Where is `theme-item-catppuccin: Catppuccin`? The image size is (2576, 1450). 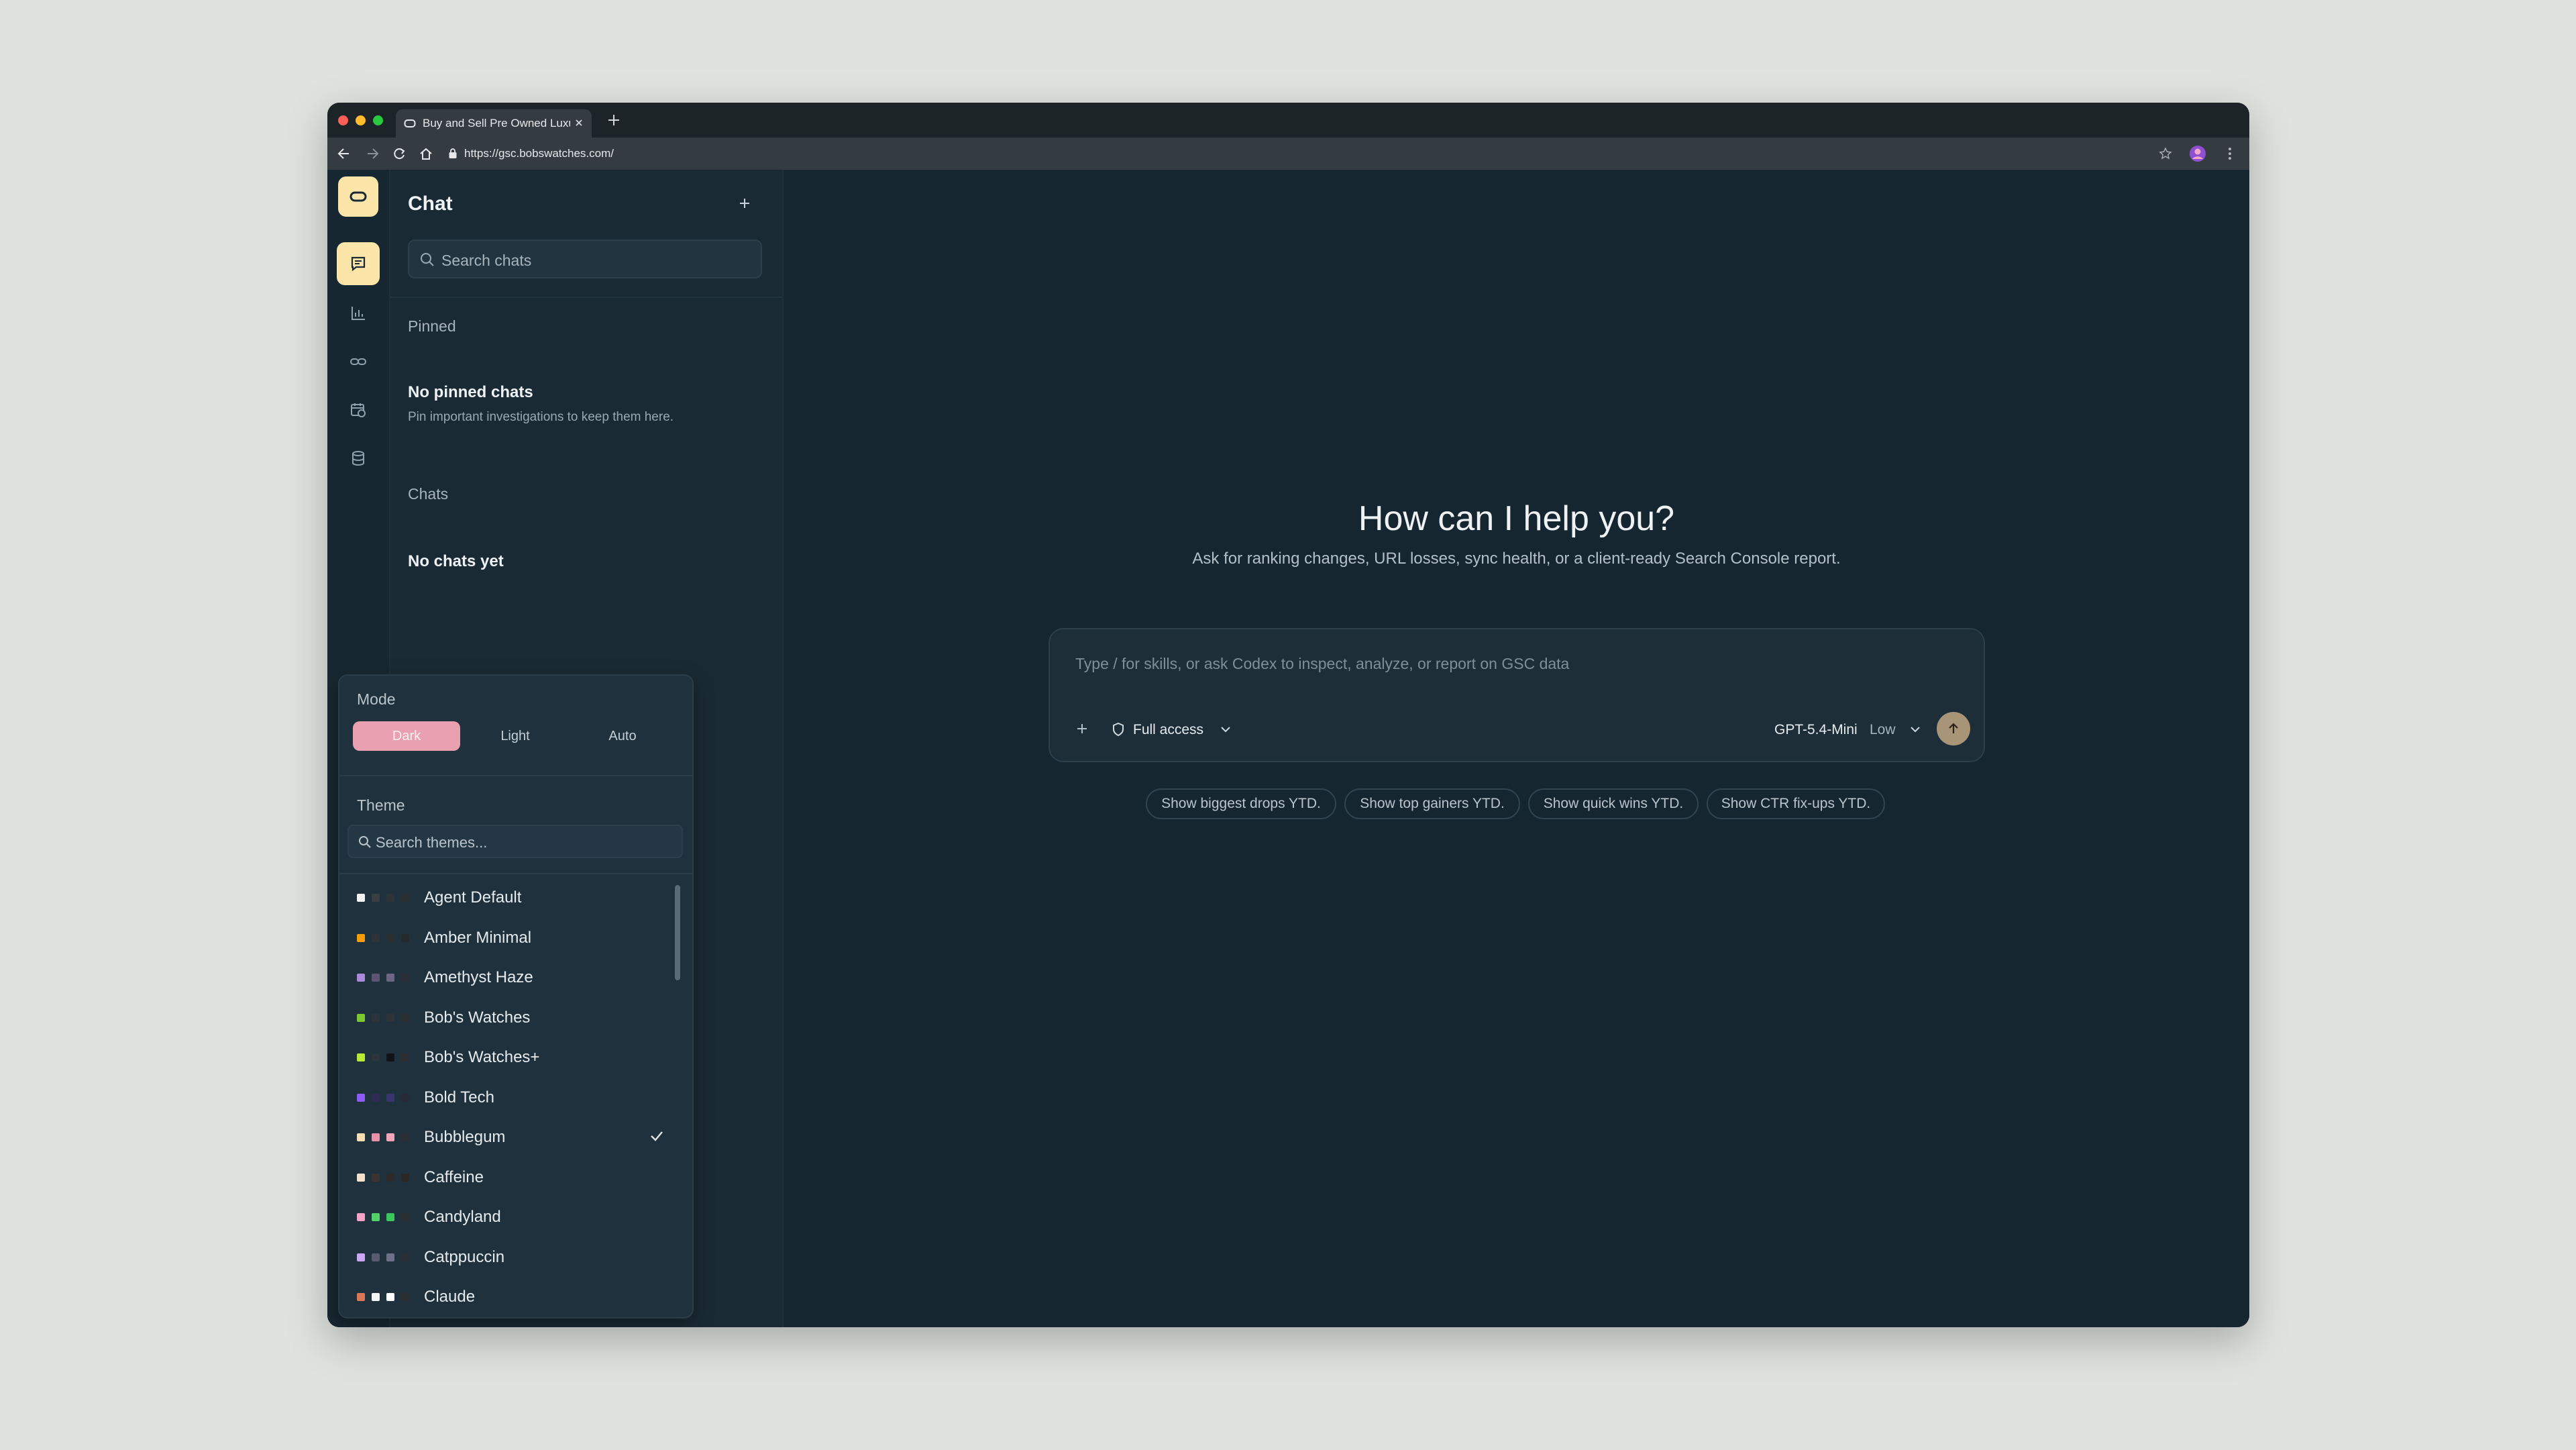 theme-item-catppuccin: Catppuccin is located at coordinates (507, 1256).